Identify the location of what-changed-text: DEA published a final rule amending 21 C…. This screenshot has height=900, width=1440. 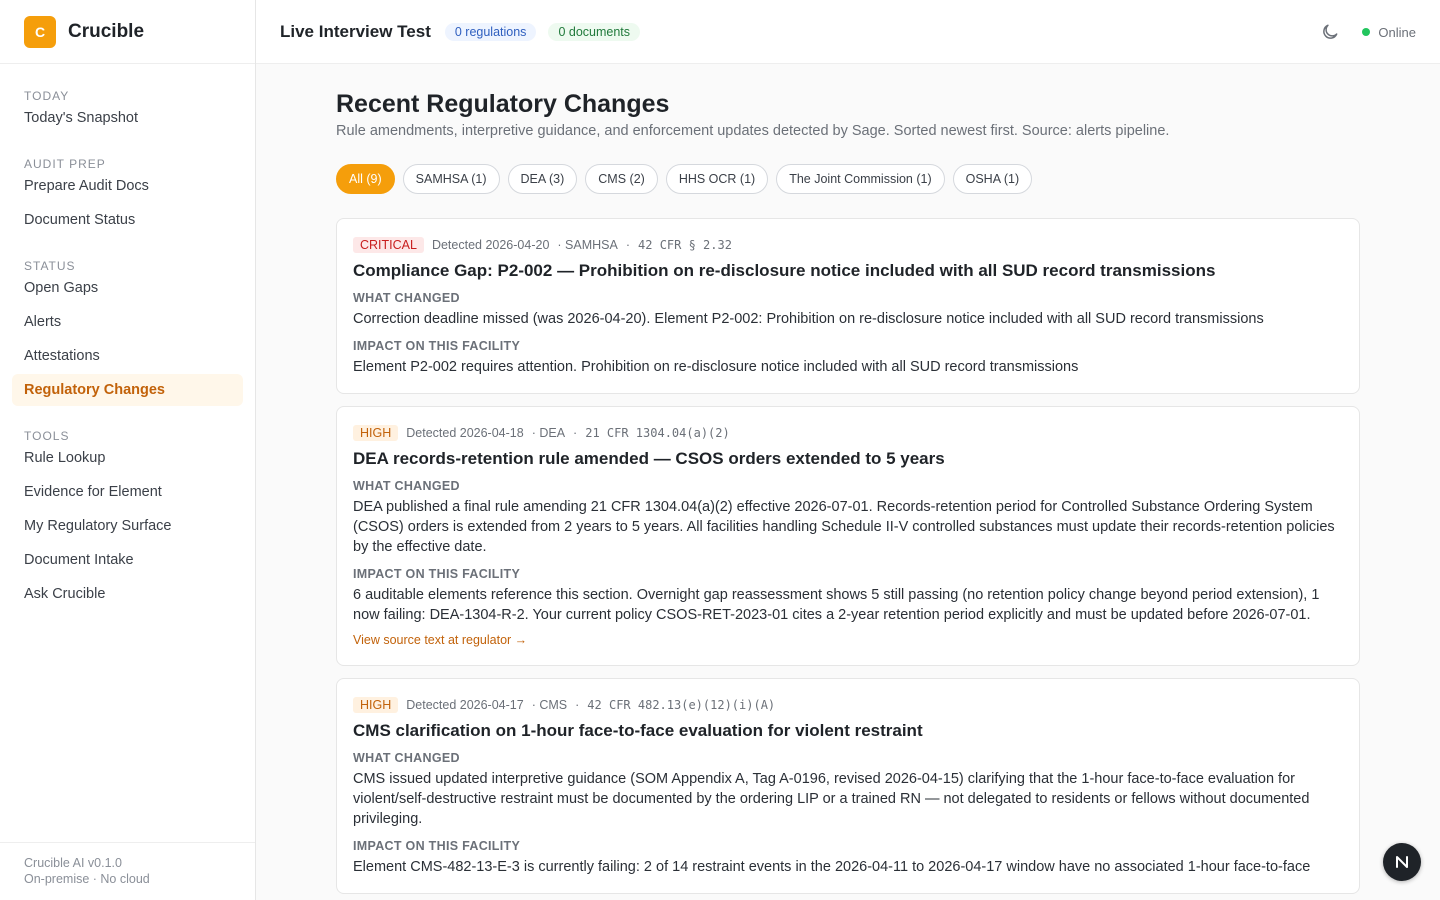
(844, 527).